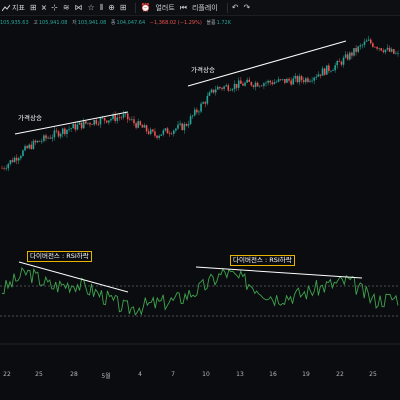 This screenshot has height=400, width=400. What do you see at coordinates (140, 374) in the screenshot?
I see `x-tick-label: 4` at bounding box center [140, 374].